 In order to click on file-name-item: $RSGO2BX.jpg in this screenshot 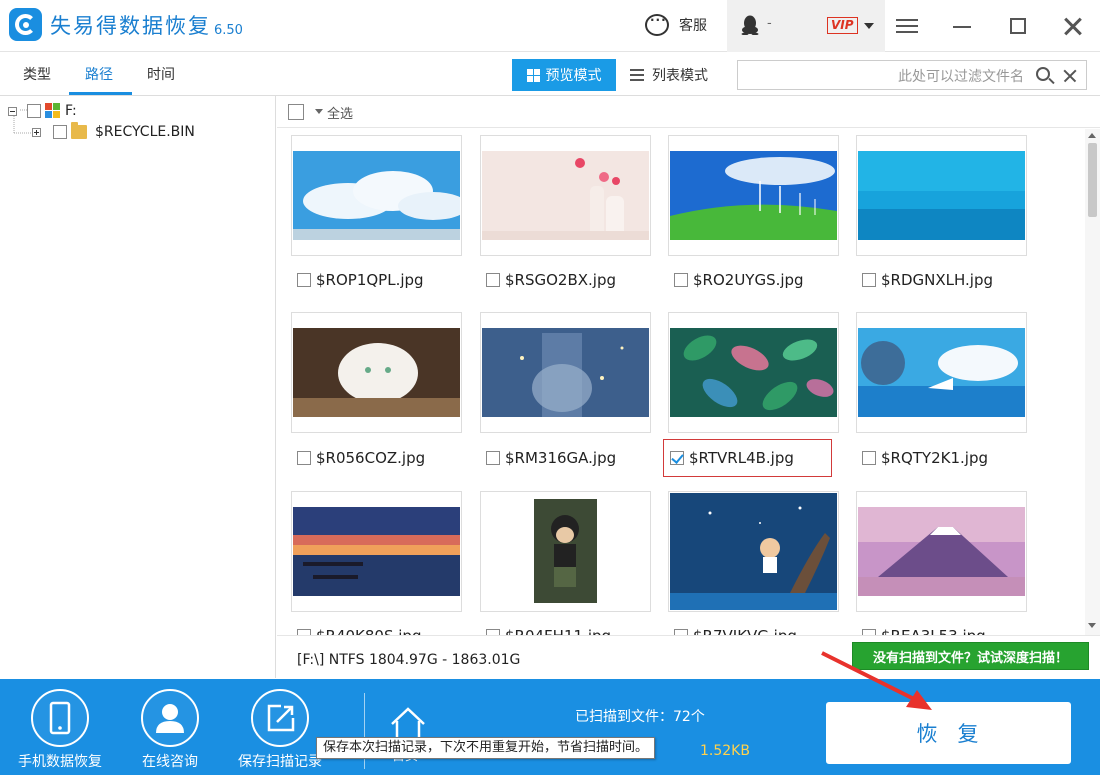, I will do `click(565, 280)`.